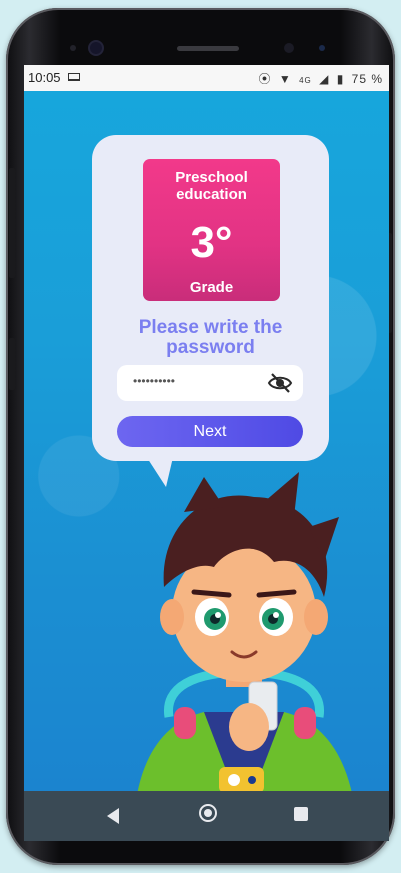 This screenshot has width=401, height=873. Describe the element at coordinates (265, 79) in the screenshot. I see `vibrate-icon: ⦿` at that location.